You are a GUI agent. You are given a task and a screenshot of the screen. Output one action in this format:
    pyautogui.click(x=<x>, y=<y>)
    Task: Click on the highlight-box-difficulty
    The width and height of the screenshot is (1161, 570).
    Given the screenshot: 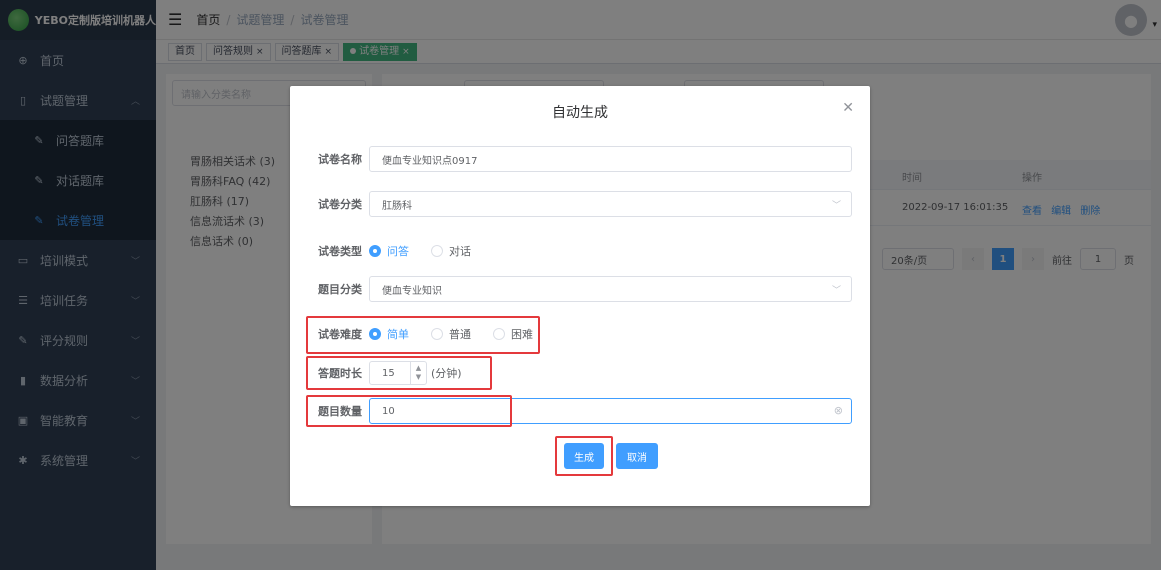 What is the action you would take?
    pyautogui.click(x=423, y=335)
    